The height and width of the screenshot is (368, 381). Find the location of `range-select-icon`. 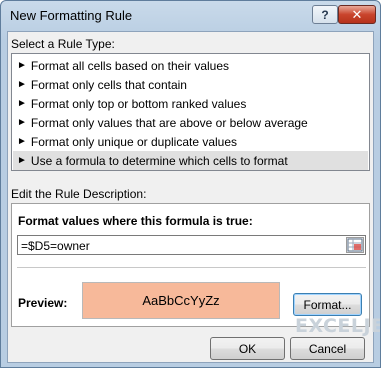

range-select-icon is located at coordinates (355, 245).